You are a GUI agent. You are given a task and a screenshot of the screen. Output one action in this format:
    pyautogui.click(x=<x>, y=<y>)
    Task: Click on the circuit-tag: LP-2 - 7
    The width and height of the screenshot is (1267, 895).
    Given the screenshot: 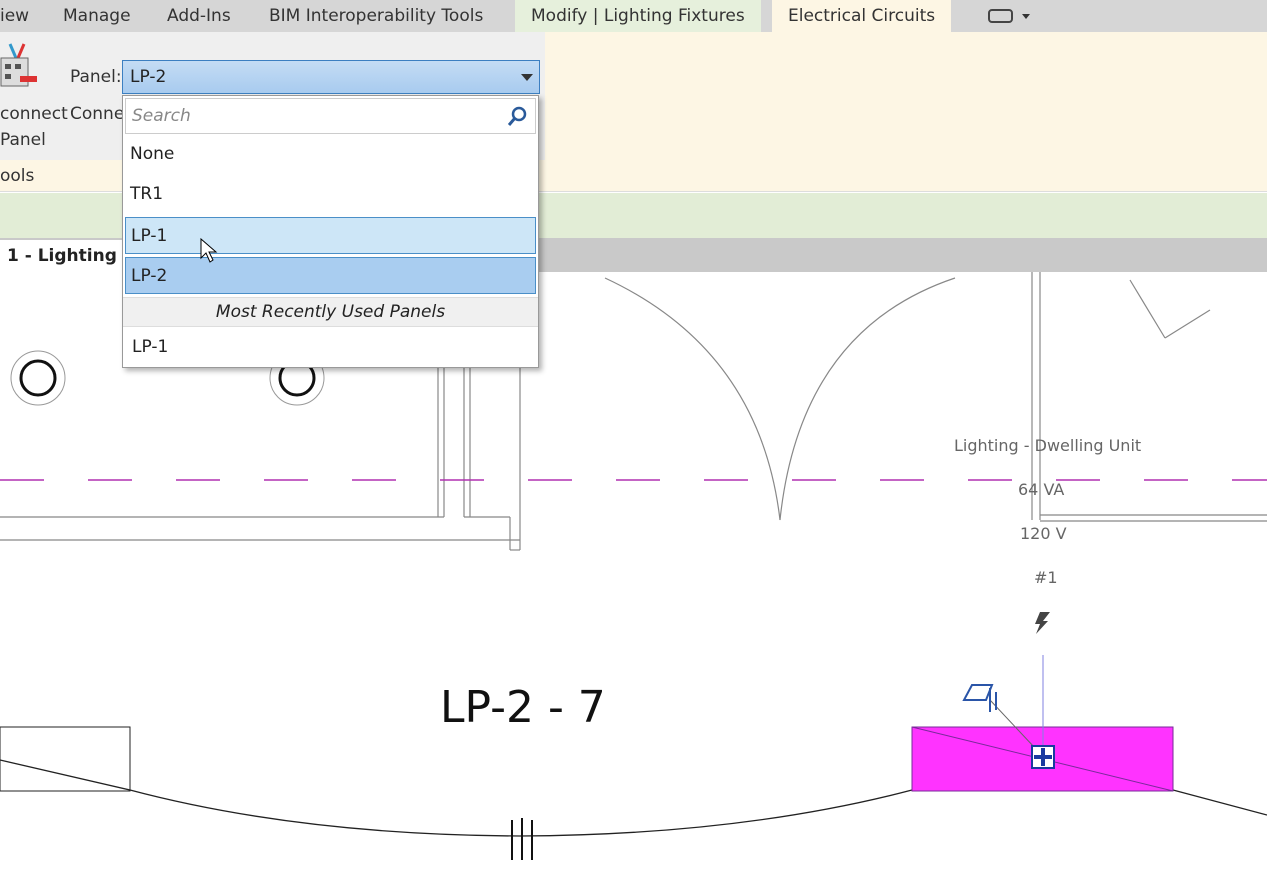 What is the action you would take?
    pyautogui.click(x=523, y=707)
    